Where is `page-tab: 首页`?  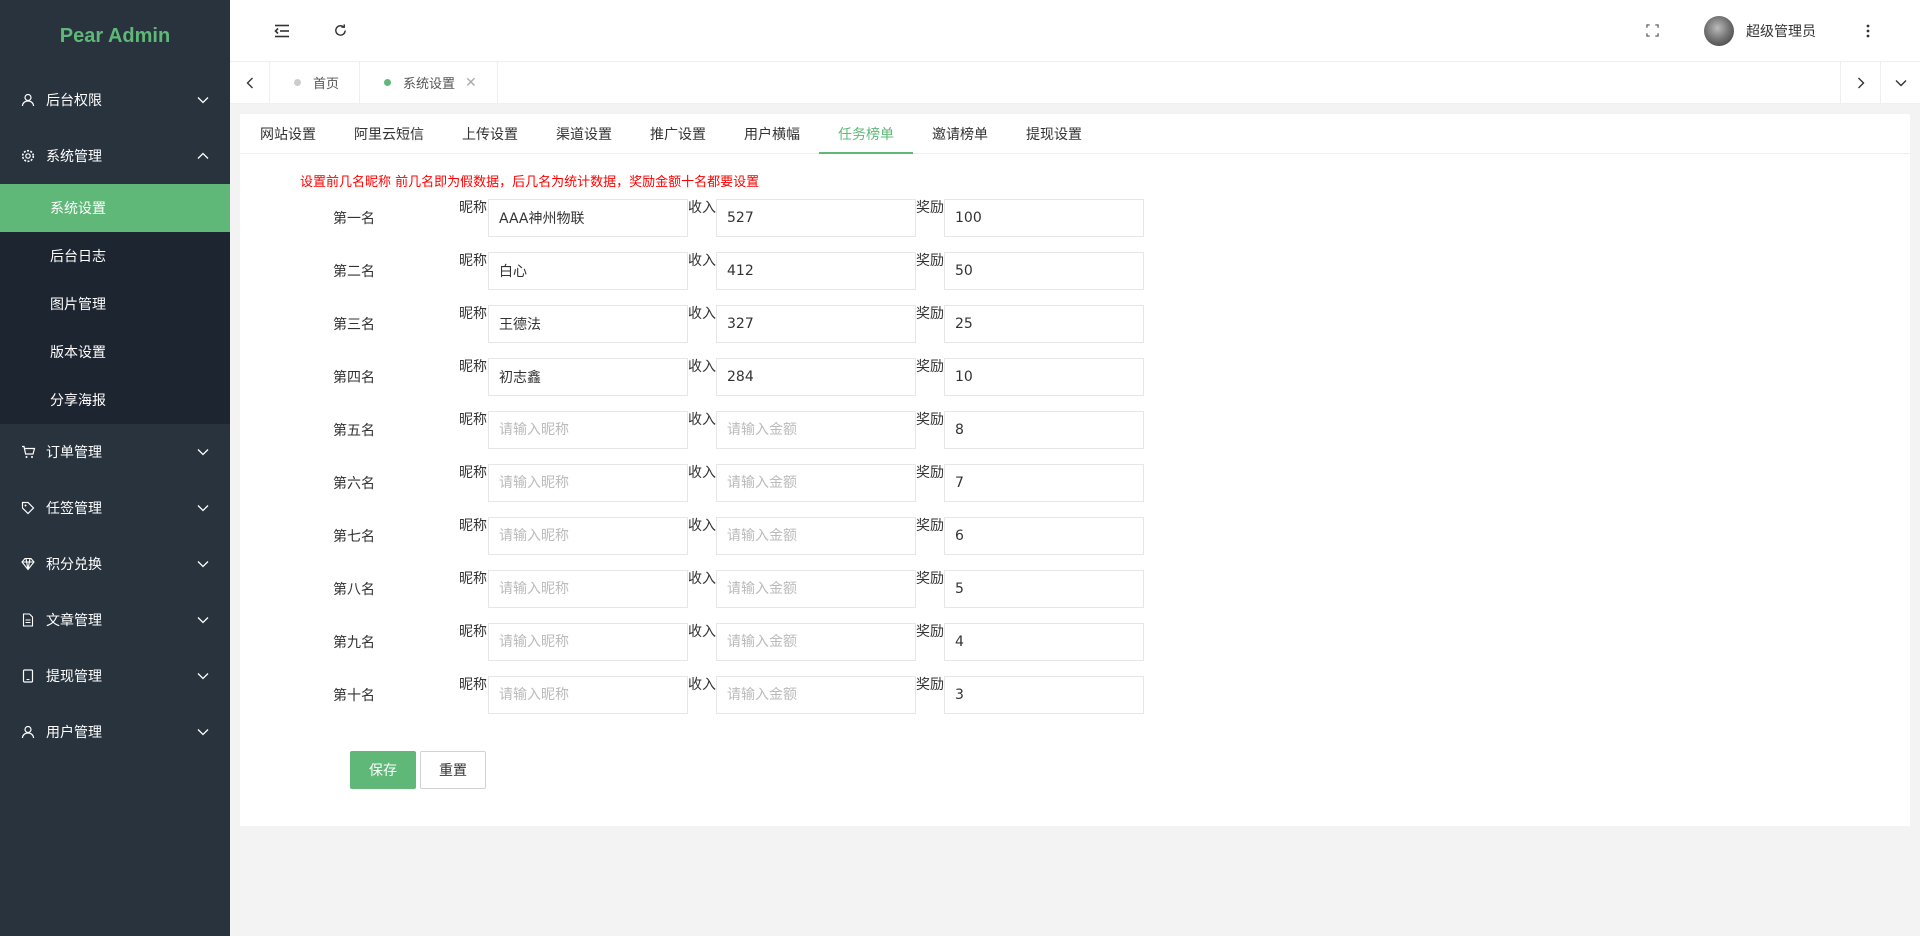
page-tab: 首页 is located at coordinates (315, 82).